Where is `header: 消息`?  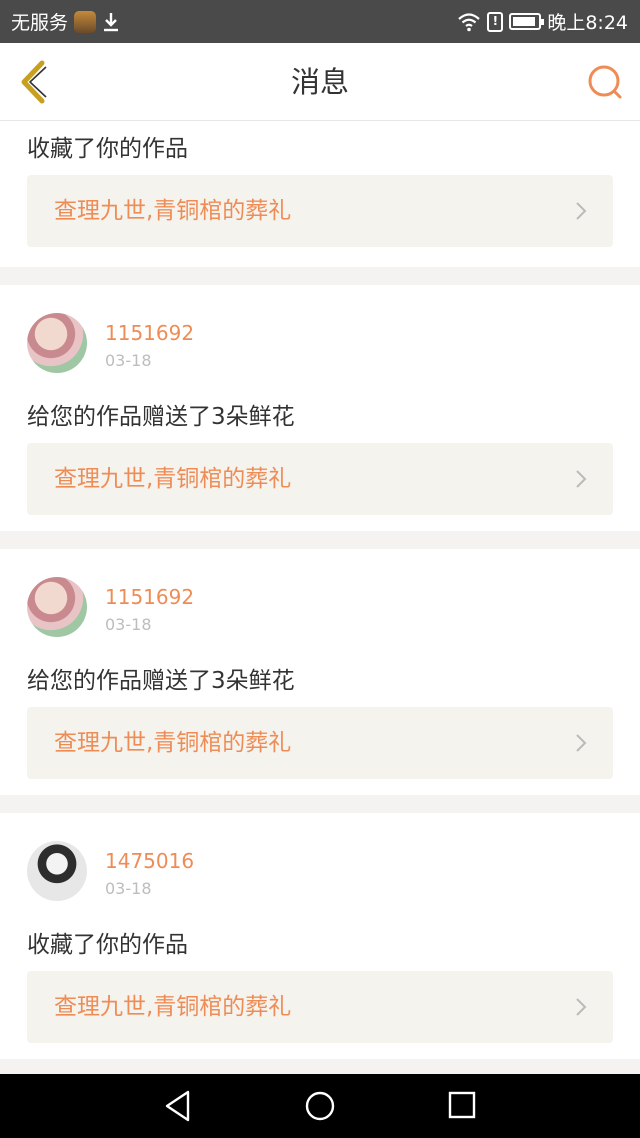
header: 消息 is located at coordinates (320, 82).